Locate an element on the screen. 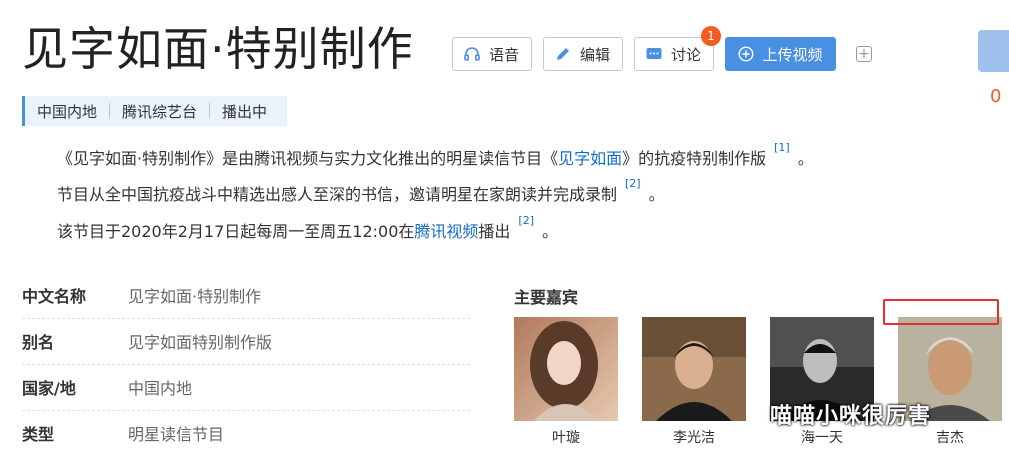 Image resolution: width=1009 pixels, height=456 pixels. reference-link: [1] is located at coordinates (782, 147).